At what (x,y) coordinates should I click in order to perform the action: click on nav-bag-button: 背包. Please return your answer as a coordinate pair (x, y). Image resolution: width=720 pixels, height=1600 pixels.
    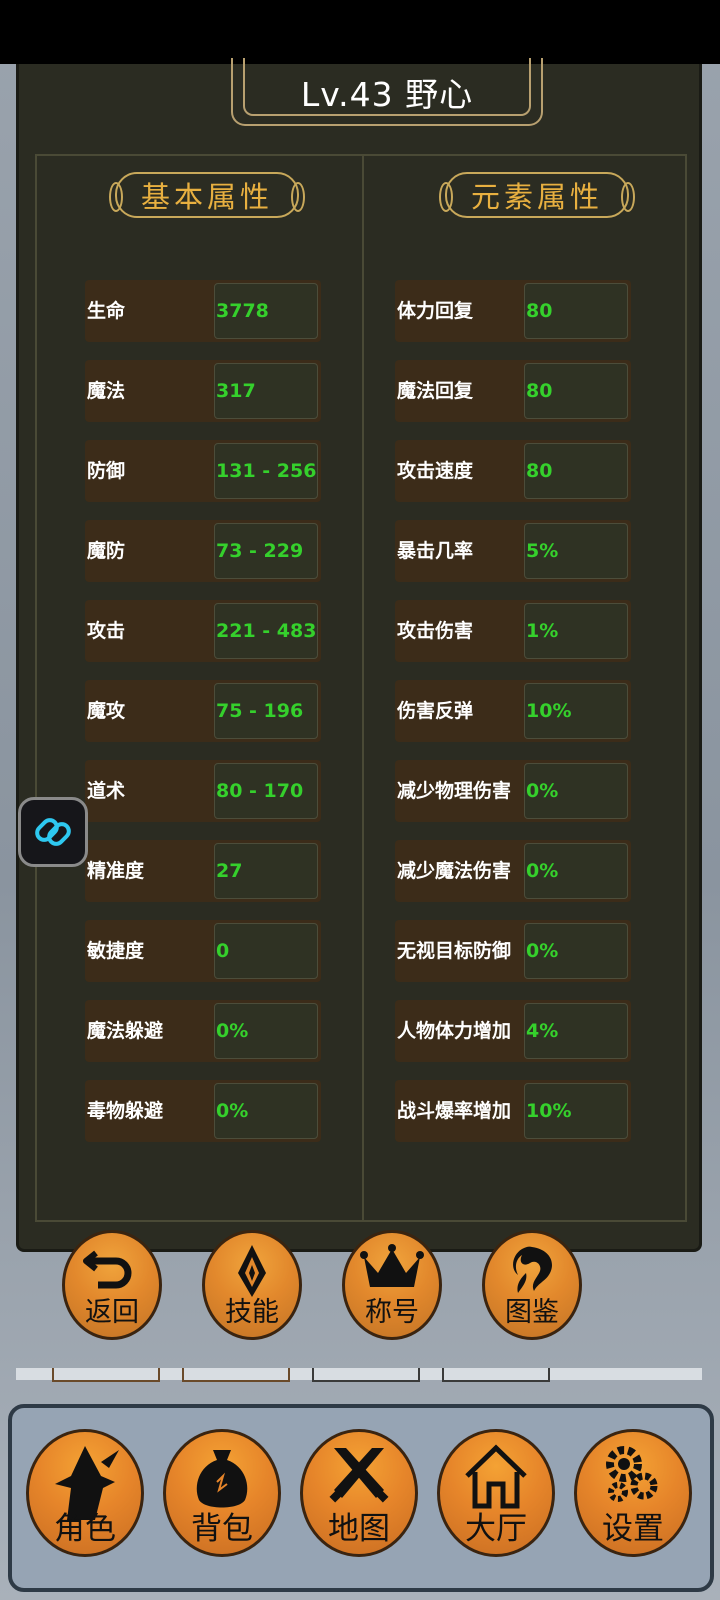
    Looking at the image, I should click on (222, 1493).